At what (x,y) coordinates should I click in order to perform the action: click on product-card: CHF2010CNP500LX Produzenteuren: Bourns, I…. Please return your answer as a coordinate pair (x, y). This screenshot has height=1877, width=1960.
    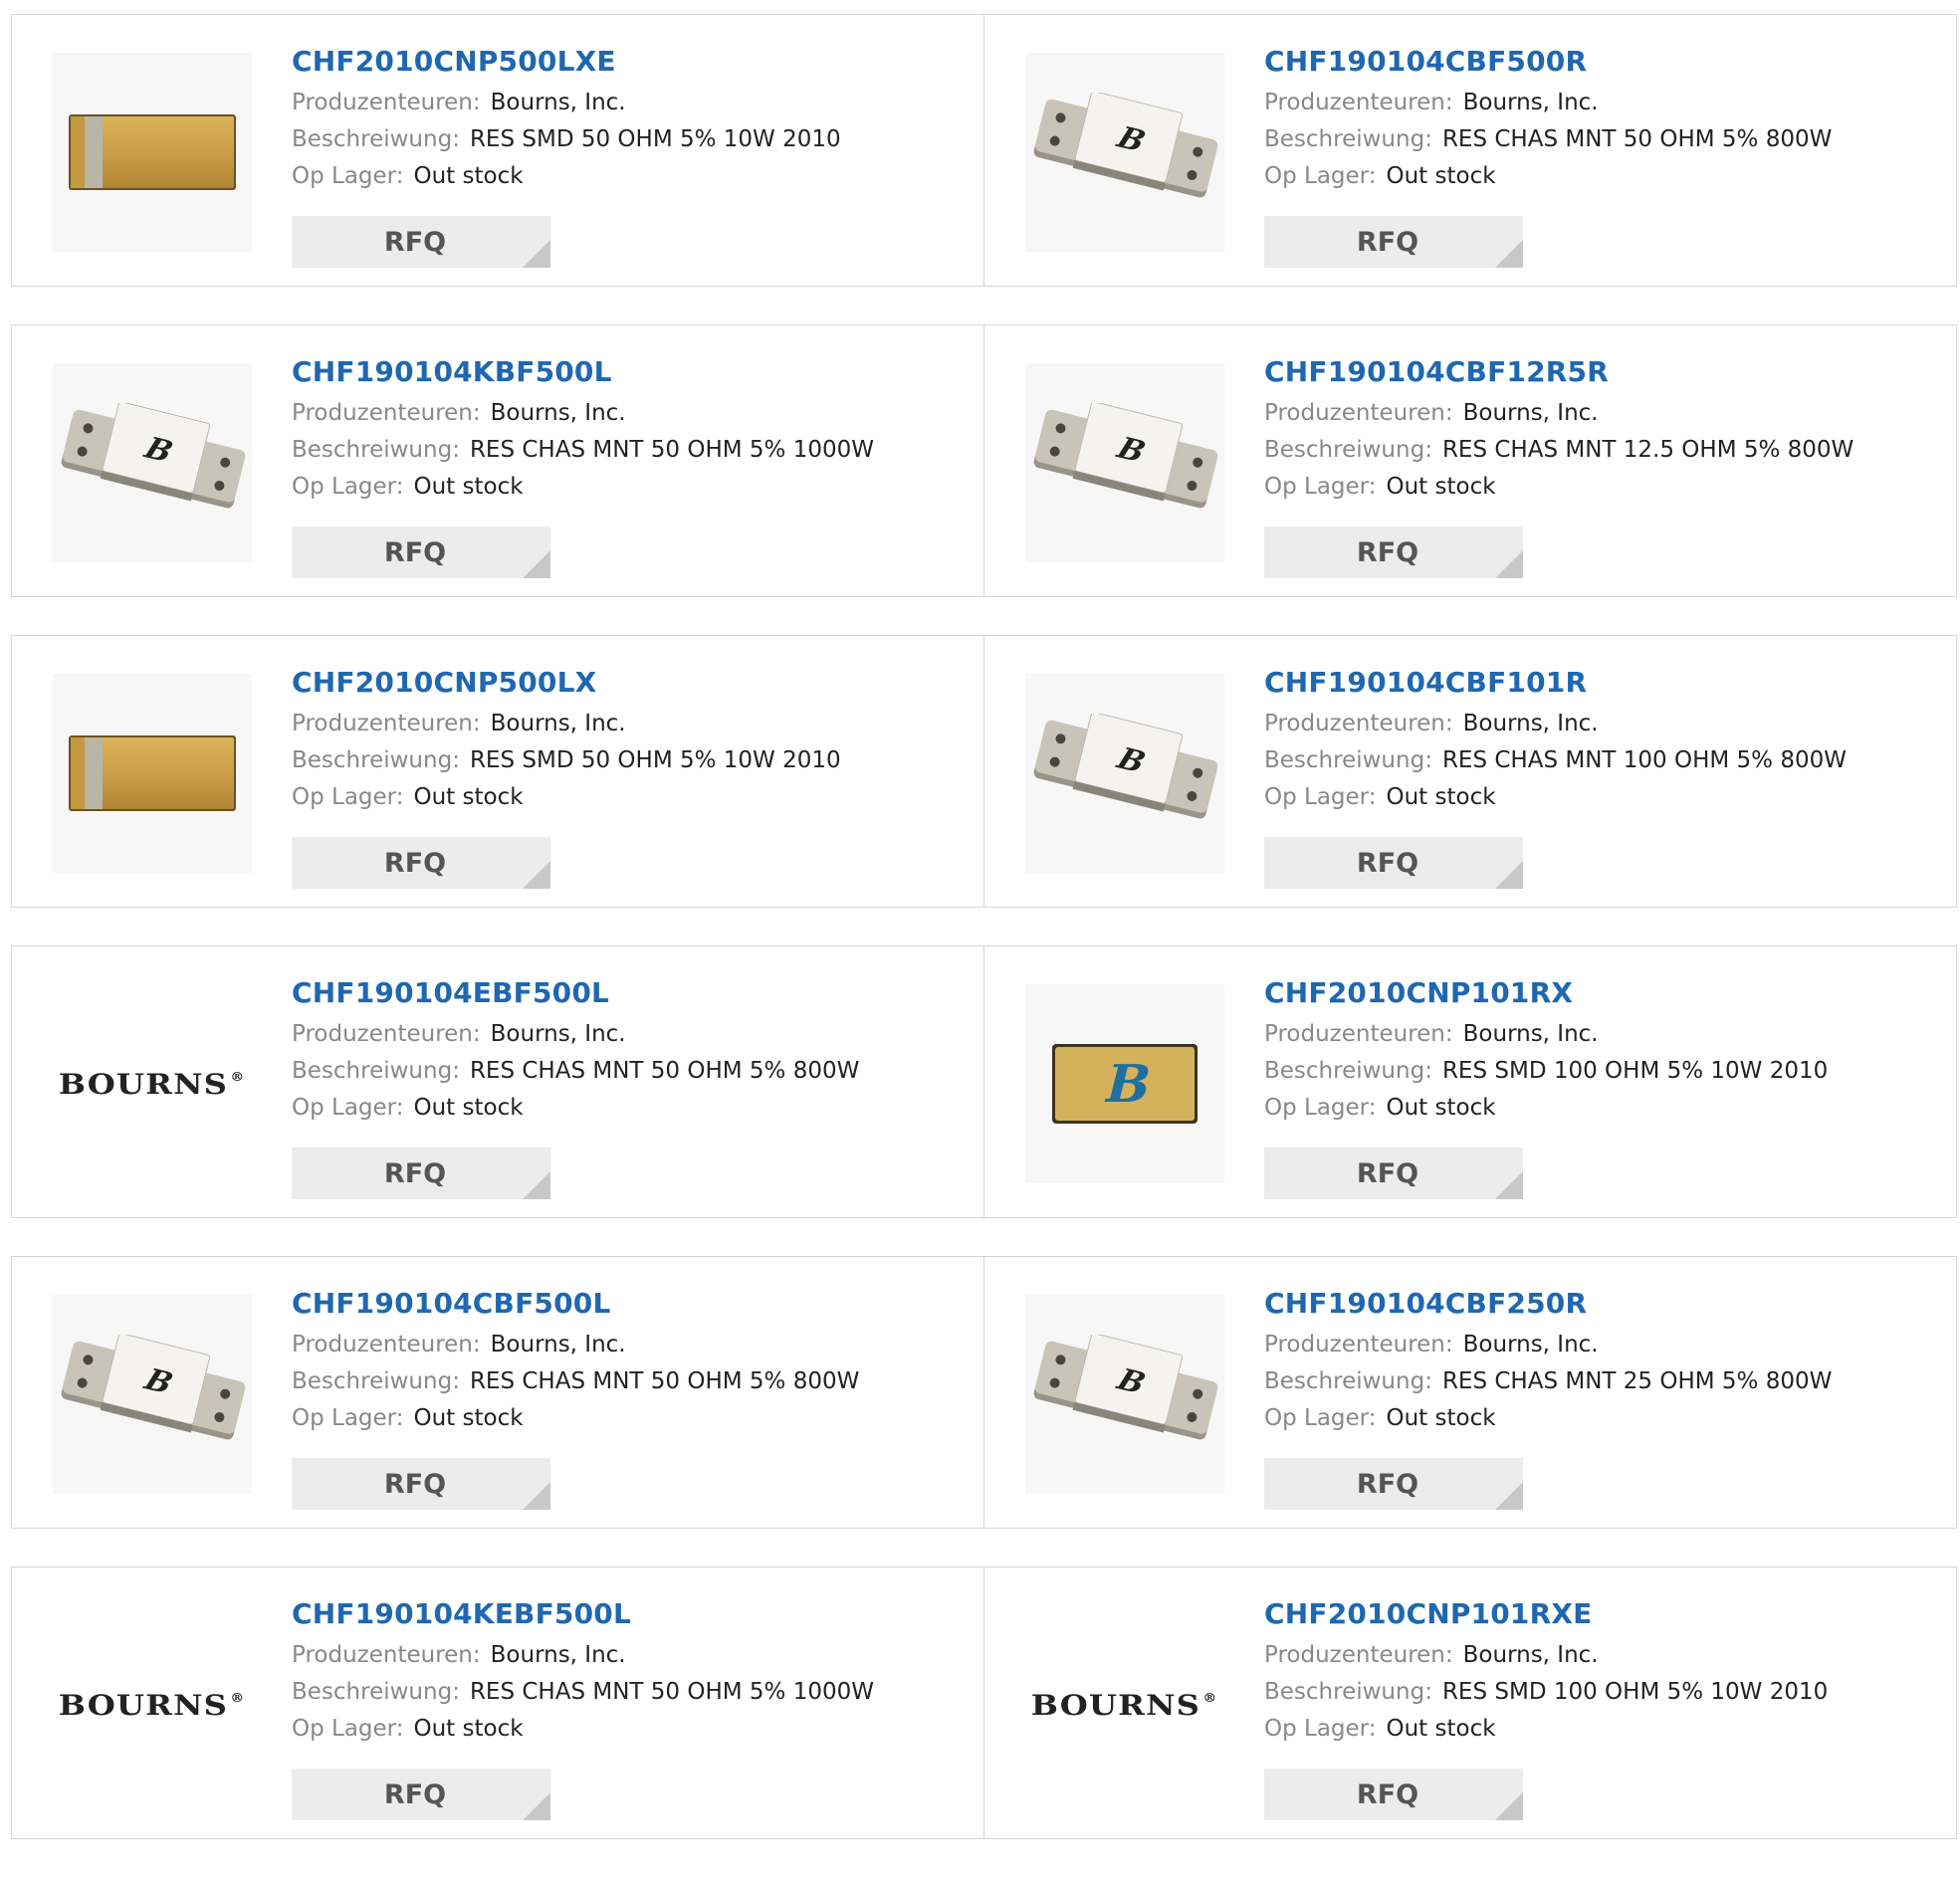
    Looking at the image, I should click on (497, 771).